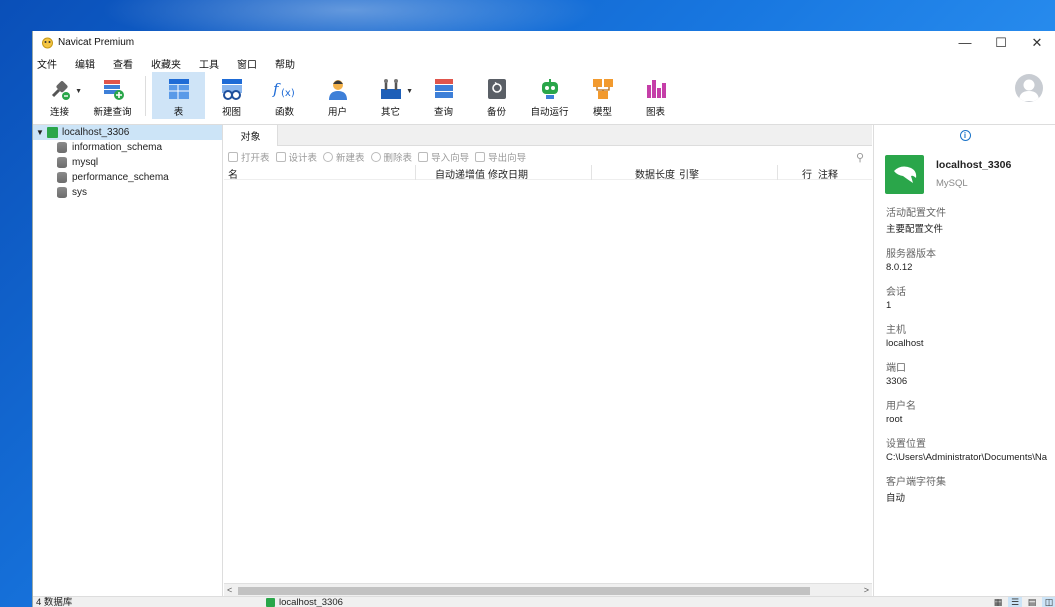 This screenshot has height=607, width=1055. Describe the element at coordinates (970, 219) in the screenshot. I see `info-property: 活动配置文件 主要配置文件` at that location.